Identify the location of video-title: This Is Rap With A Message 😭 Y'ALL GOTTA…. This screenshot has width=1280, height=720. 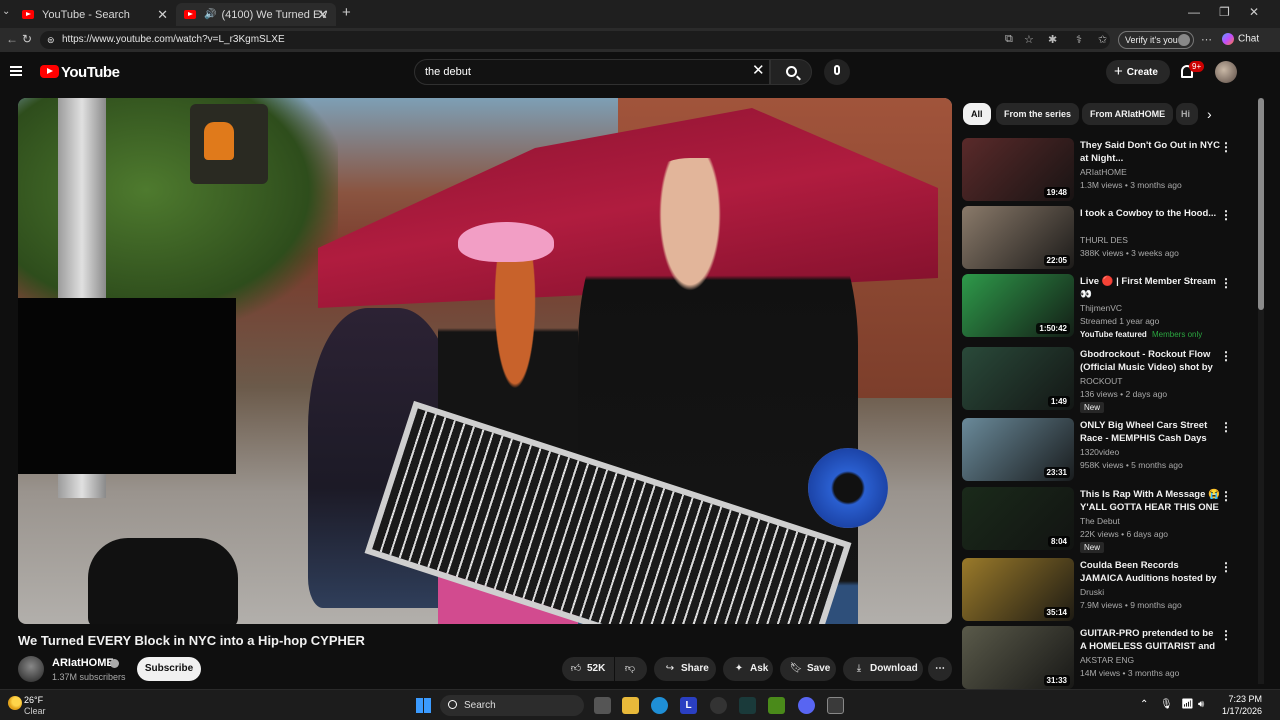
(1150, 501).